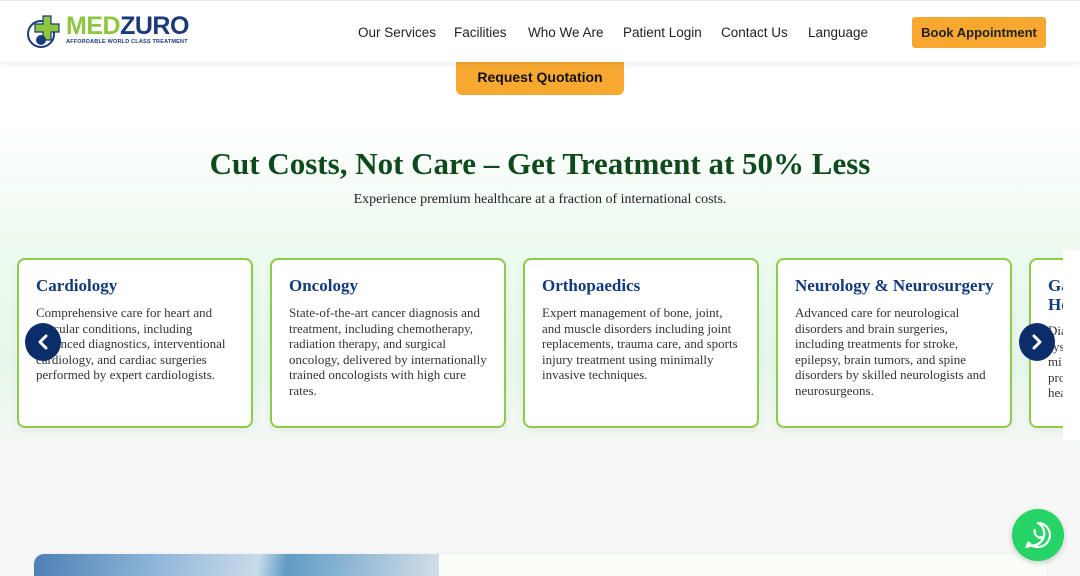 This screenshot has height=576, width=1080. I want to click on card-title: Orthopaedics, so click(591, 285).